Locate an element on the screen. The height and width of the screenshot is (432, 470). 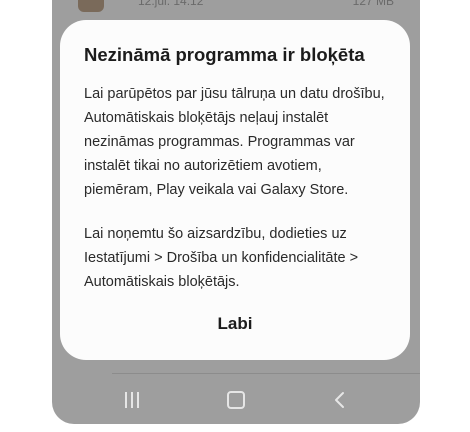
dialog-title: Nezināmā programma ir bloķēta is located at coordinates (224, 54).